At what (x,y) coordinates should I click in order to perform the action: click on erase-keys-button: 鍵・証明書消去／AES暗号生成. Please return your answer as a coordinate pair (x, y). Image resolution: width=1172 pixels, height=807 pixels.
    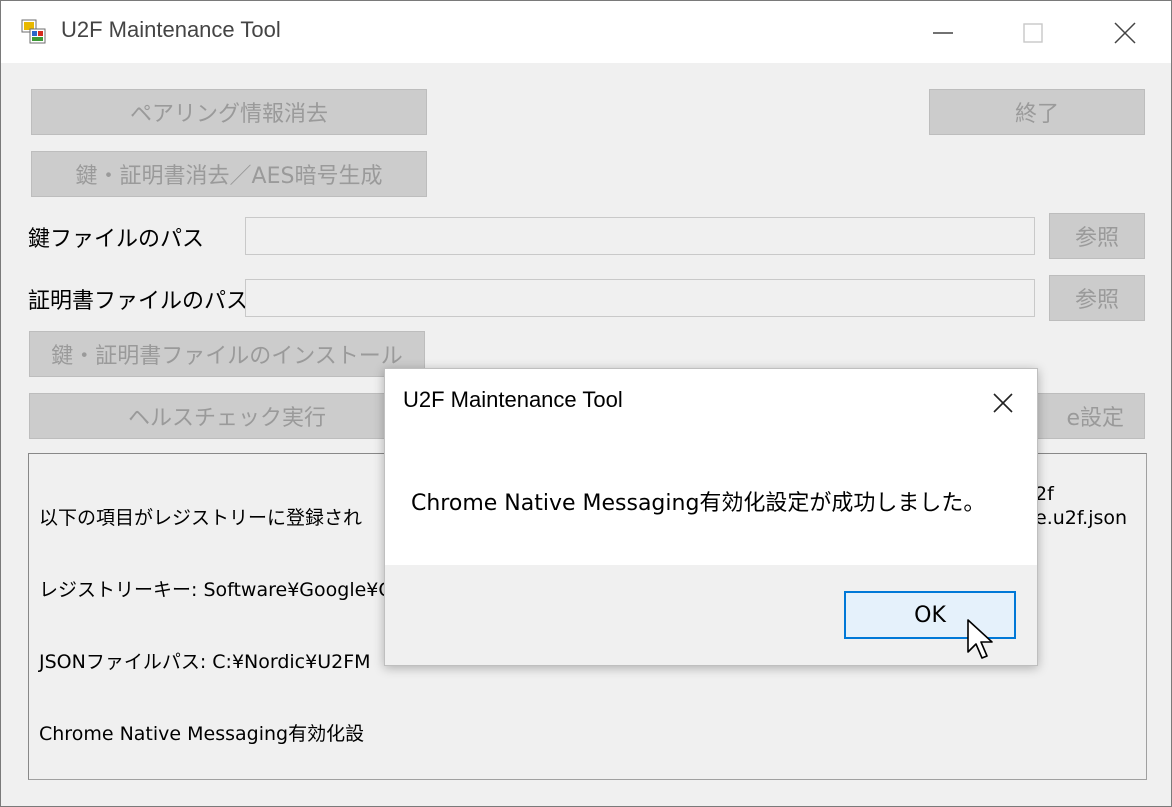
    Looking at the image, I should click on (229, 174).